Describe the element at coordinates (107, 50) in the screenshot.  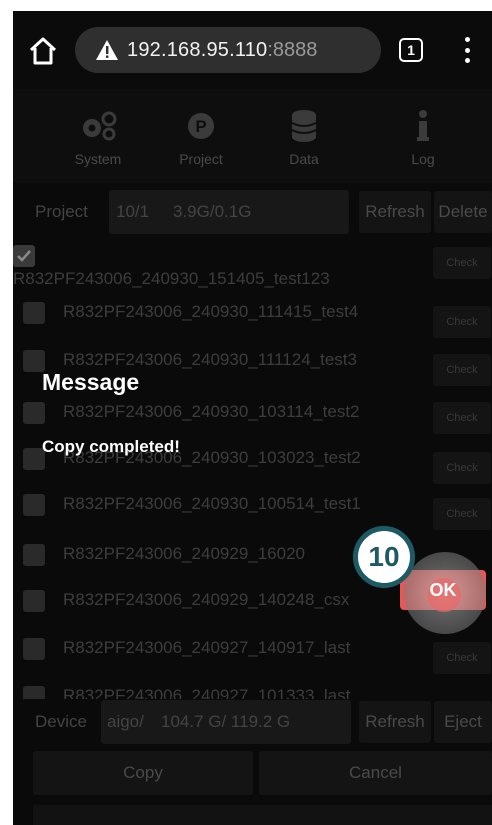
I see `not-secure-warning-icon` at that location.